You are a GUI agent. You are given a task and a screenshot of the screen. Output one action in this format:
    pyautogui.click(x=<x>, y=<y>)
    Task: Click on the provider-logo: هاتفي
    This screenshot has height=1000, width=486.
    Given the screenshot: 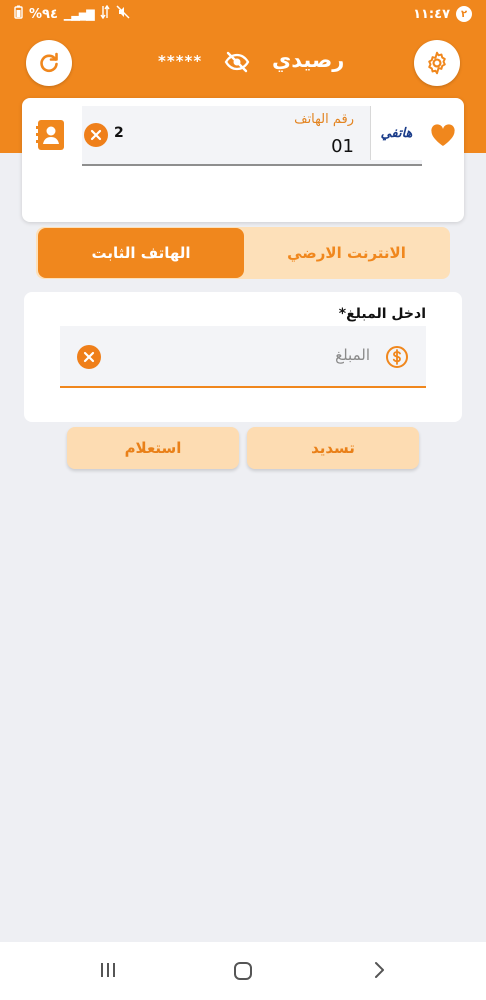 What is the action you would take?
    pyautogui.click(x=396, y=133)
    